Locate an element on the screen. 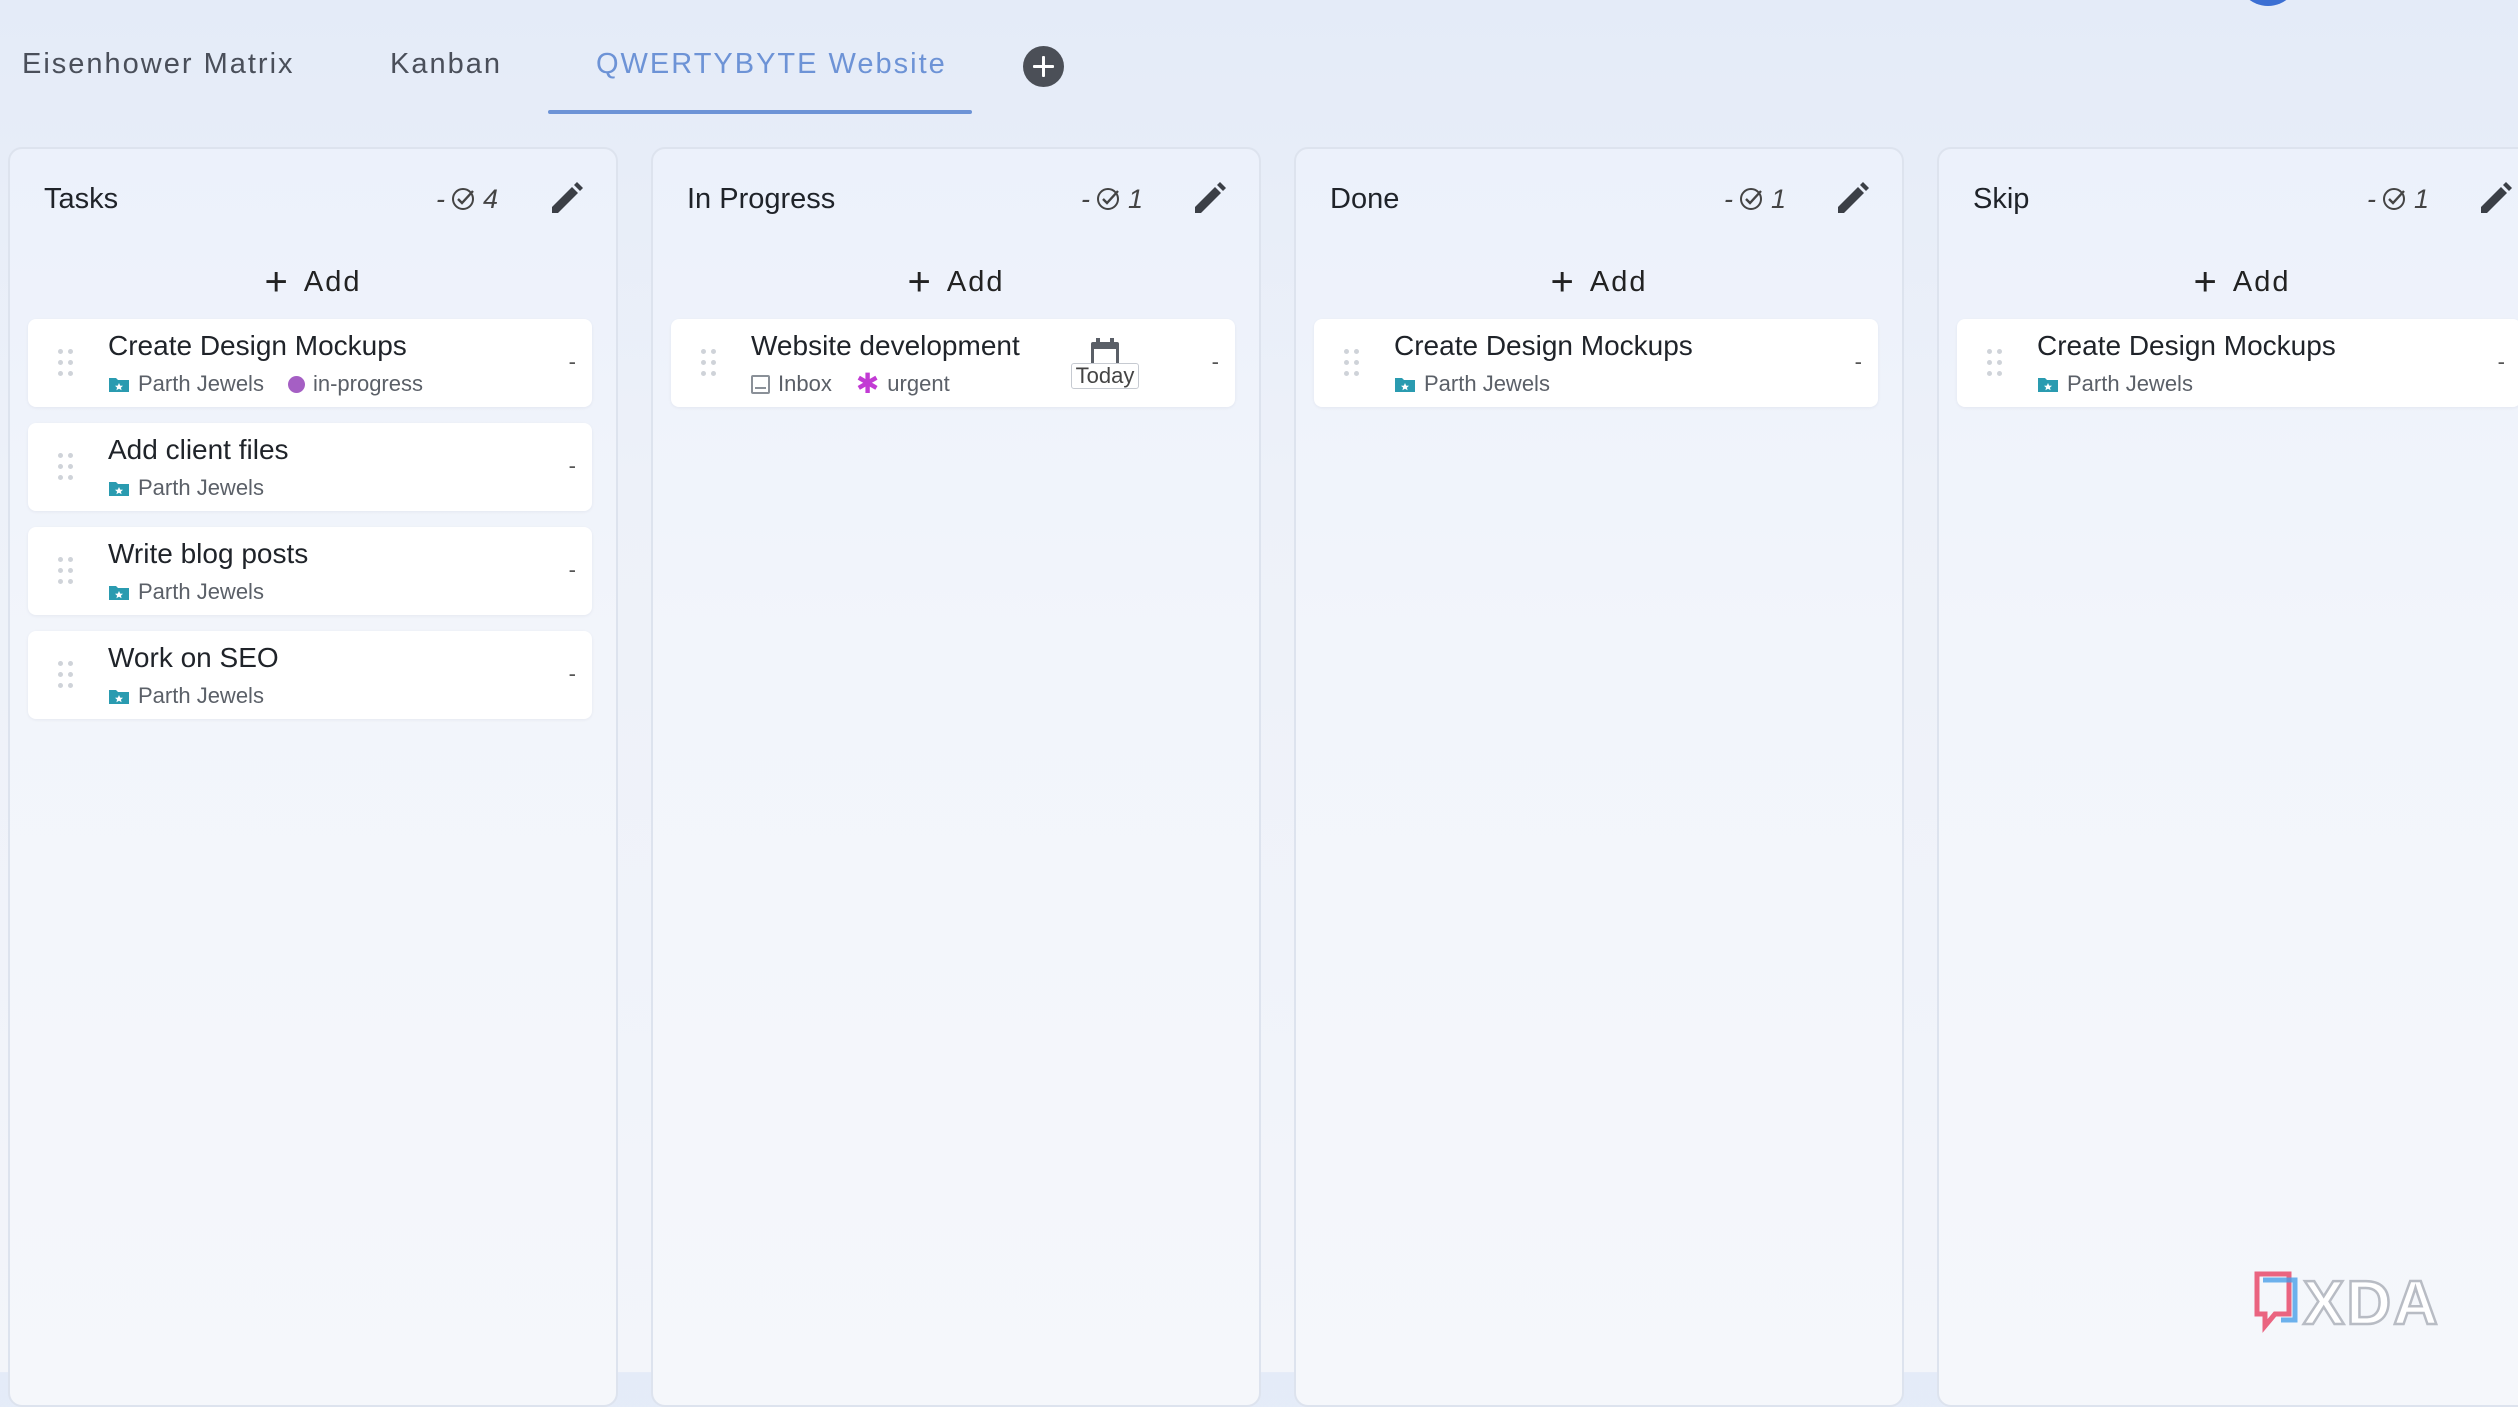 The height and width of the screenshot is (1407, 2518). column-title: Tasks is located at coordinates (81, 199).